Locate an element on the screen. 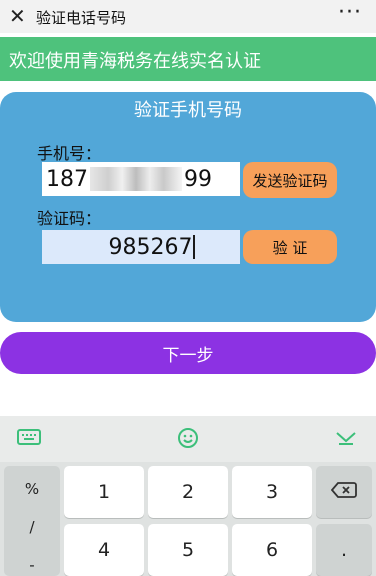 The image size is (376, 576). welcome-text: 欢迎使用青海税务在线实名认证 is located at coordinates (135, 61).